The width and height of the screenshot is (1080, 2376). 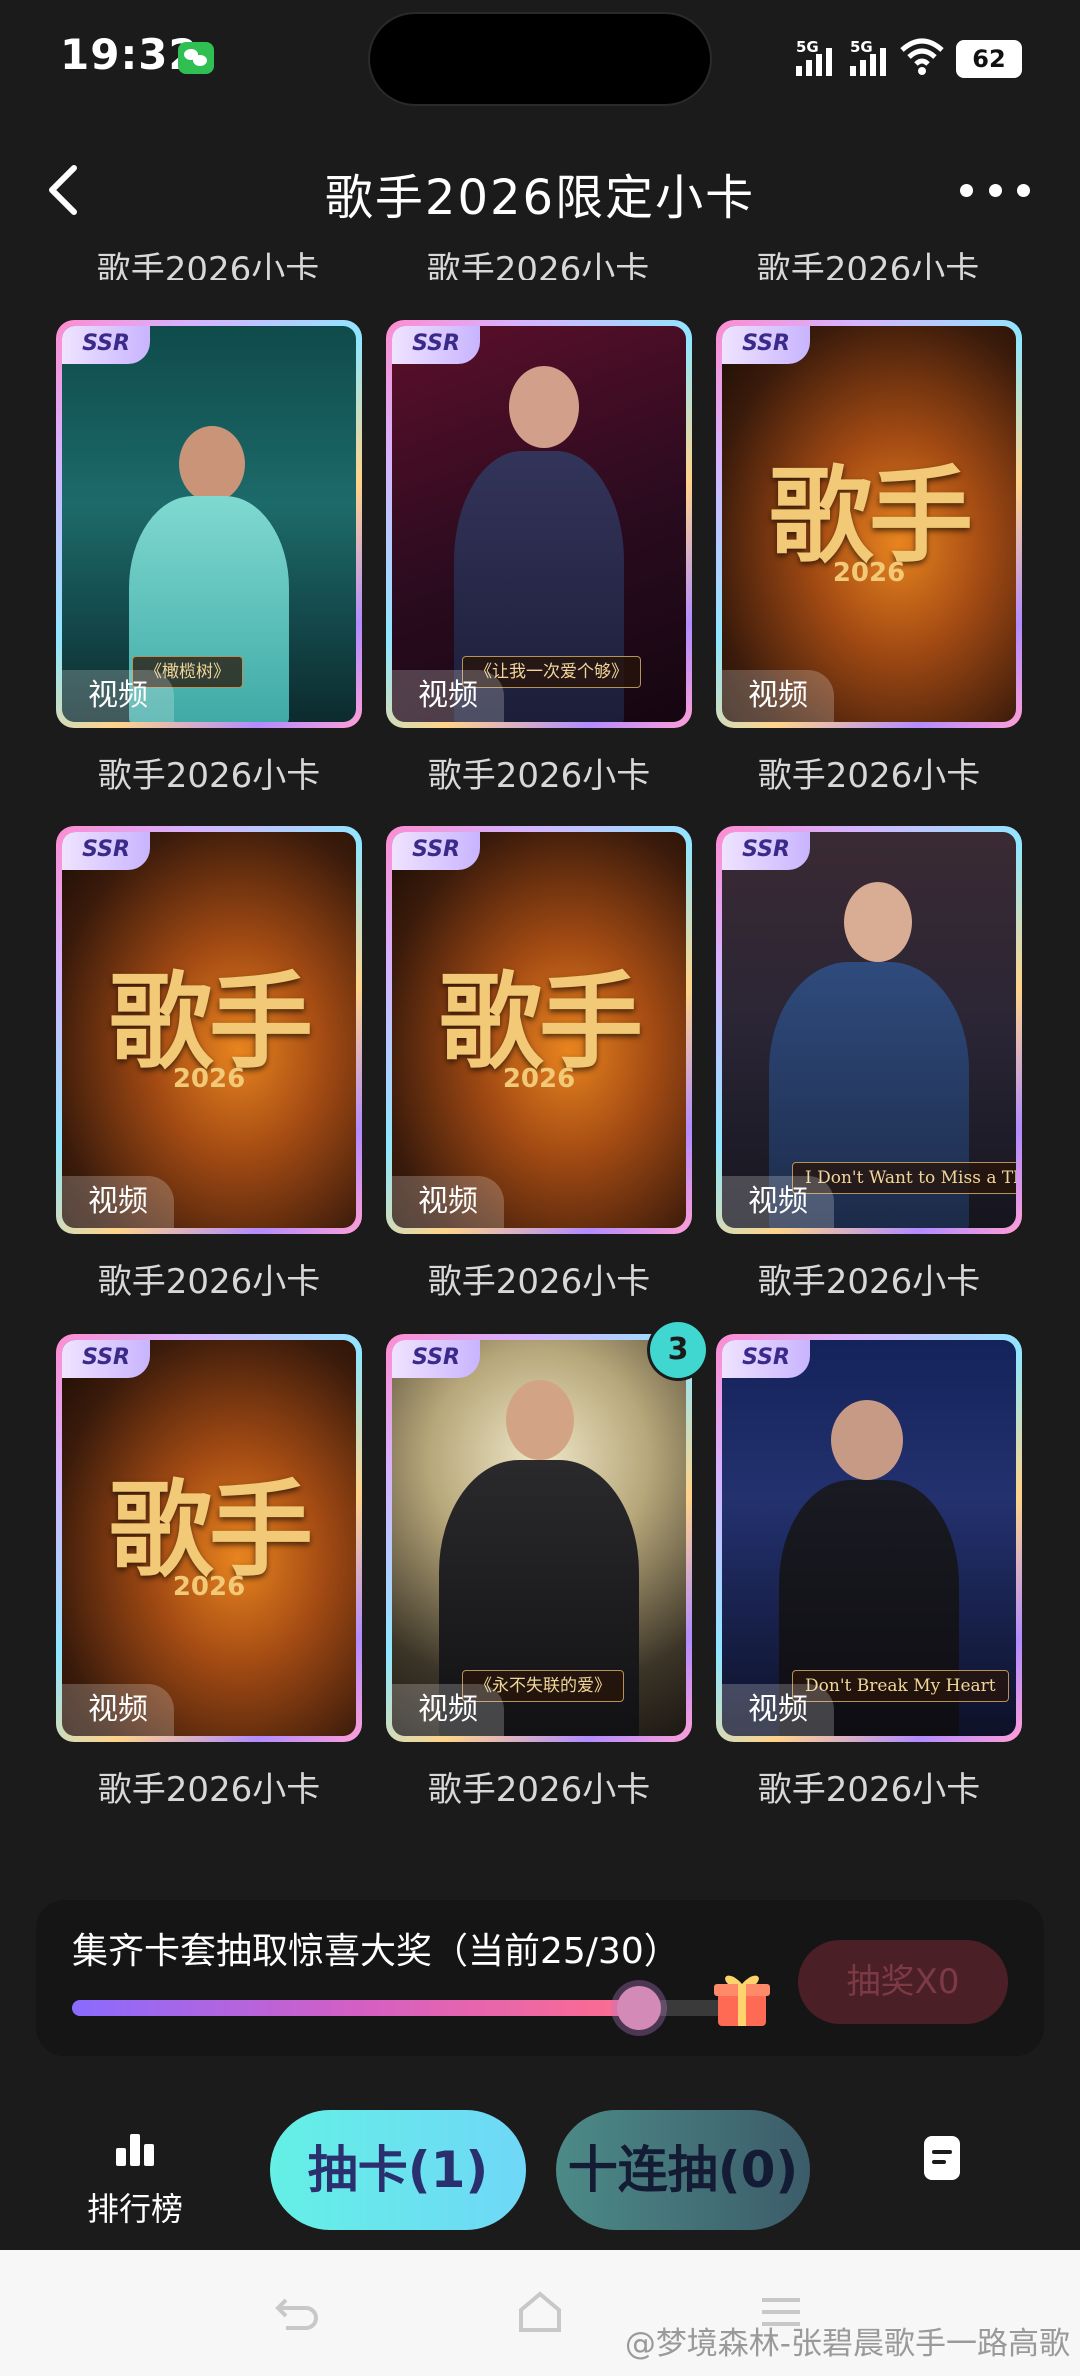 I want to click on collection-progress-panel: 集齐卡套抽取惊喜大奖（当前25/30） 抽奖X0, so click(x=540, y=1978).